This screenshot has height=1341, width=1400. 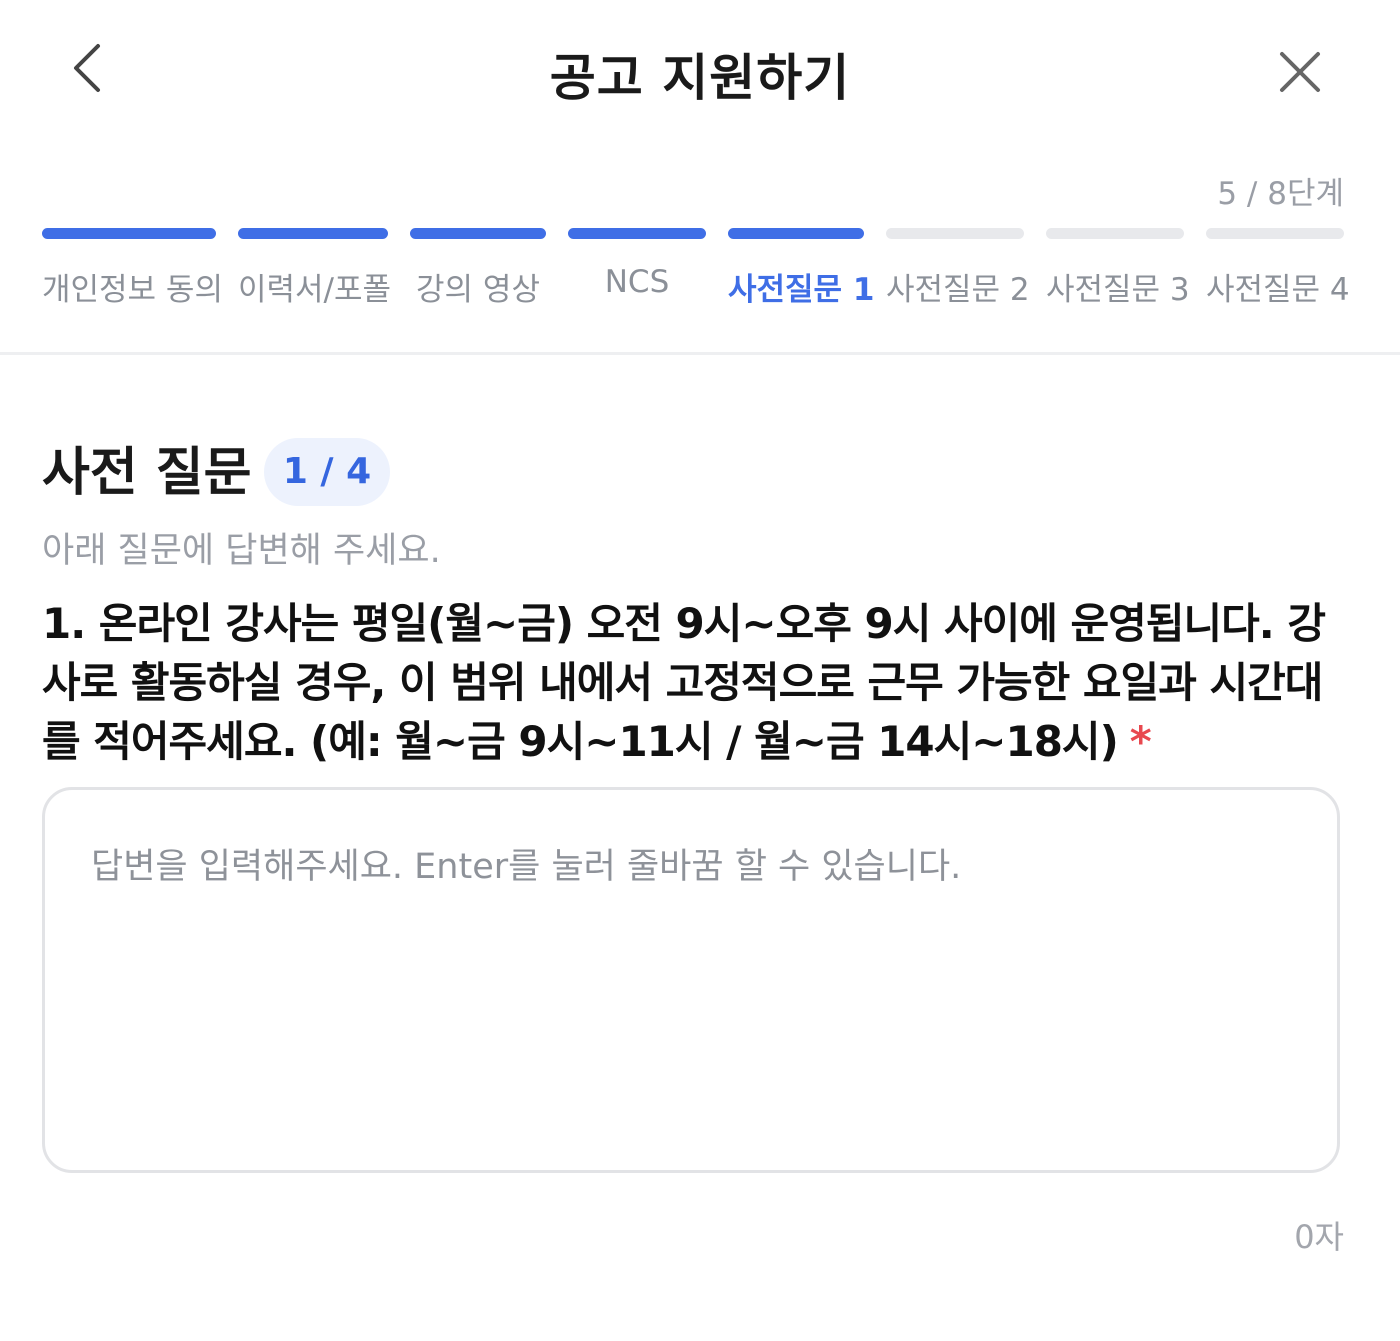 What do you see at coordinates (327, 472) in the screenshot?
I see `question-counter-badge: 1 / 4` at bounding box center [327, 472].